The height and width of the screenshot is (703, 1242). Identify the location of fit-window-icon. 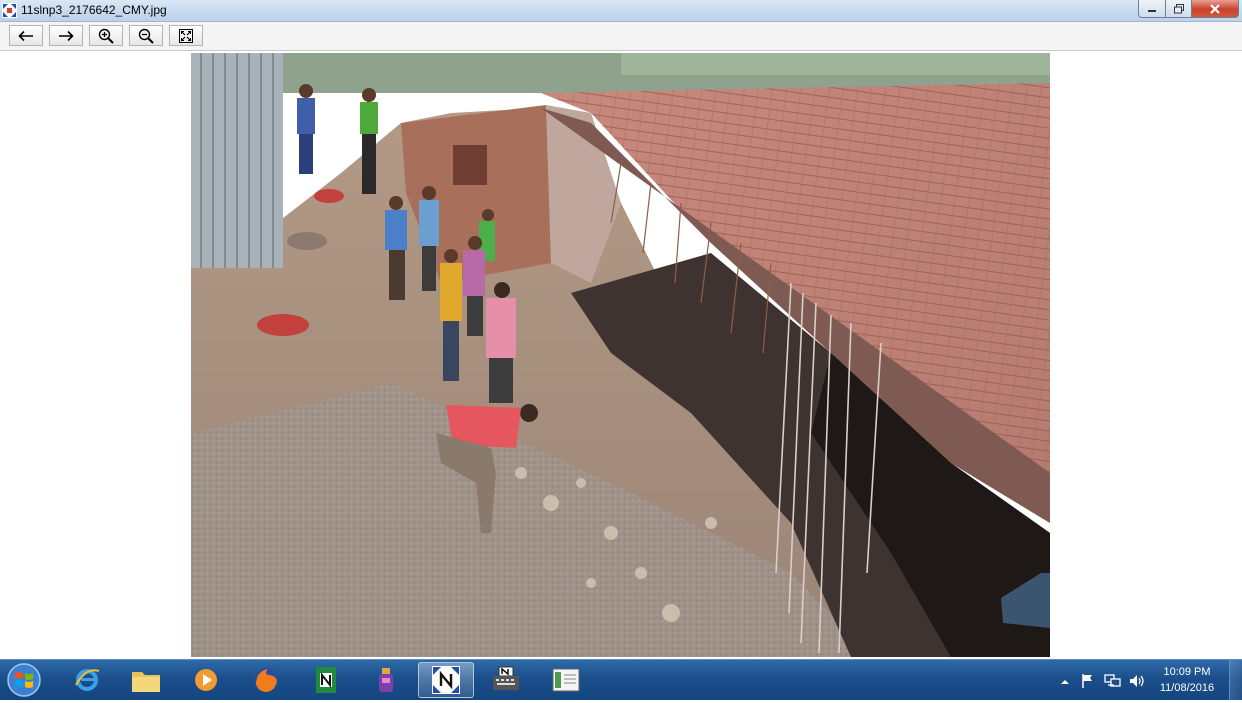
(186, 35).